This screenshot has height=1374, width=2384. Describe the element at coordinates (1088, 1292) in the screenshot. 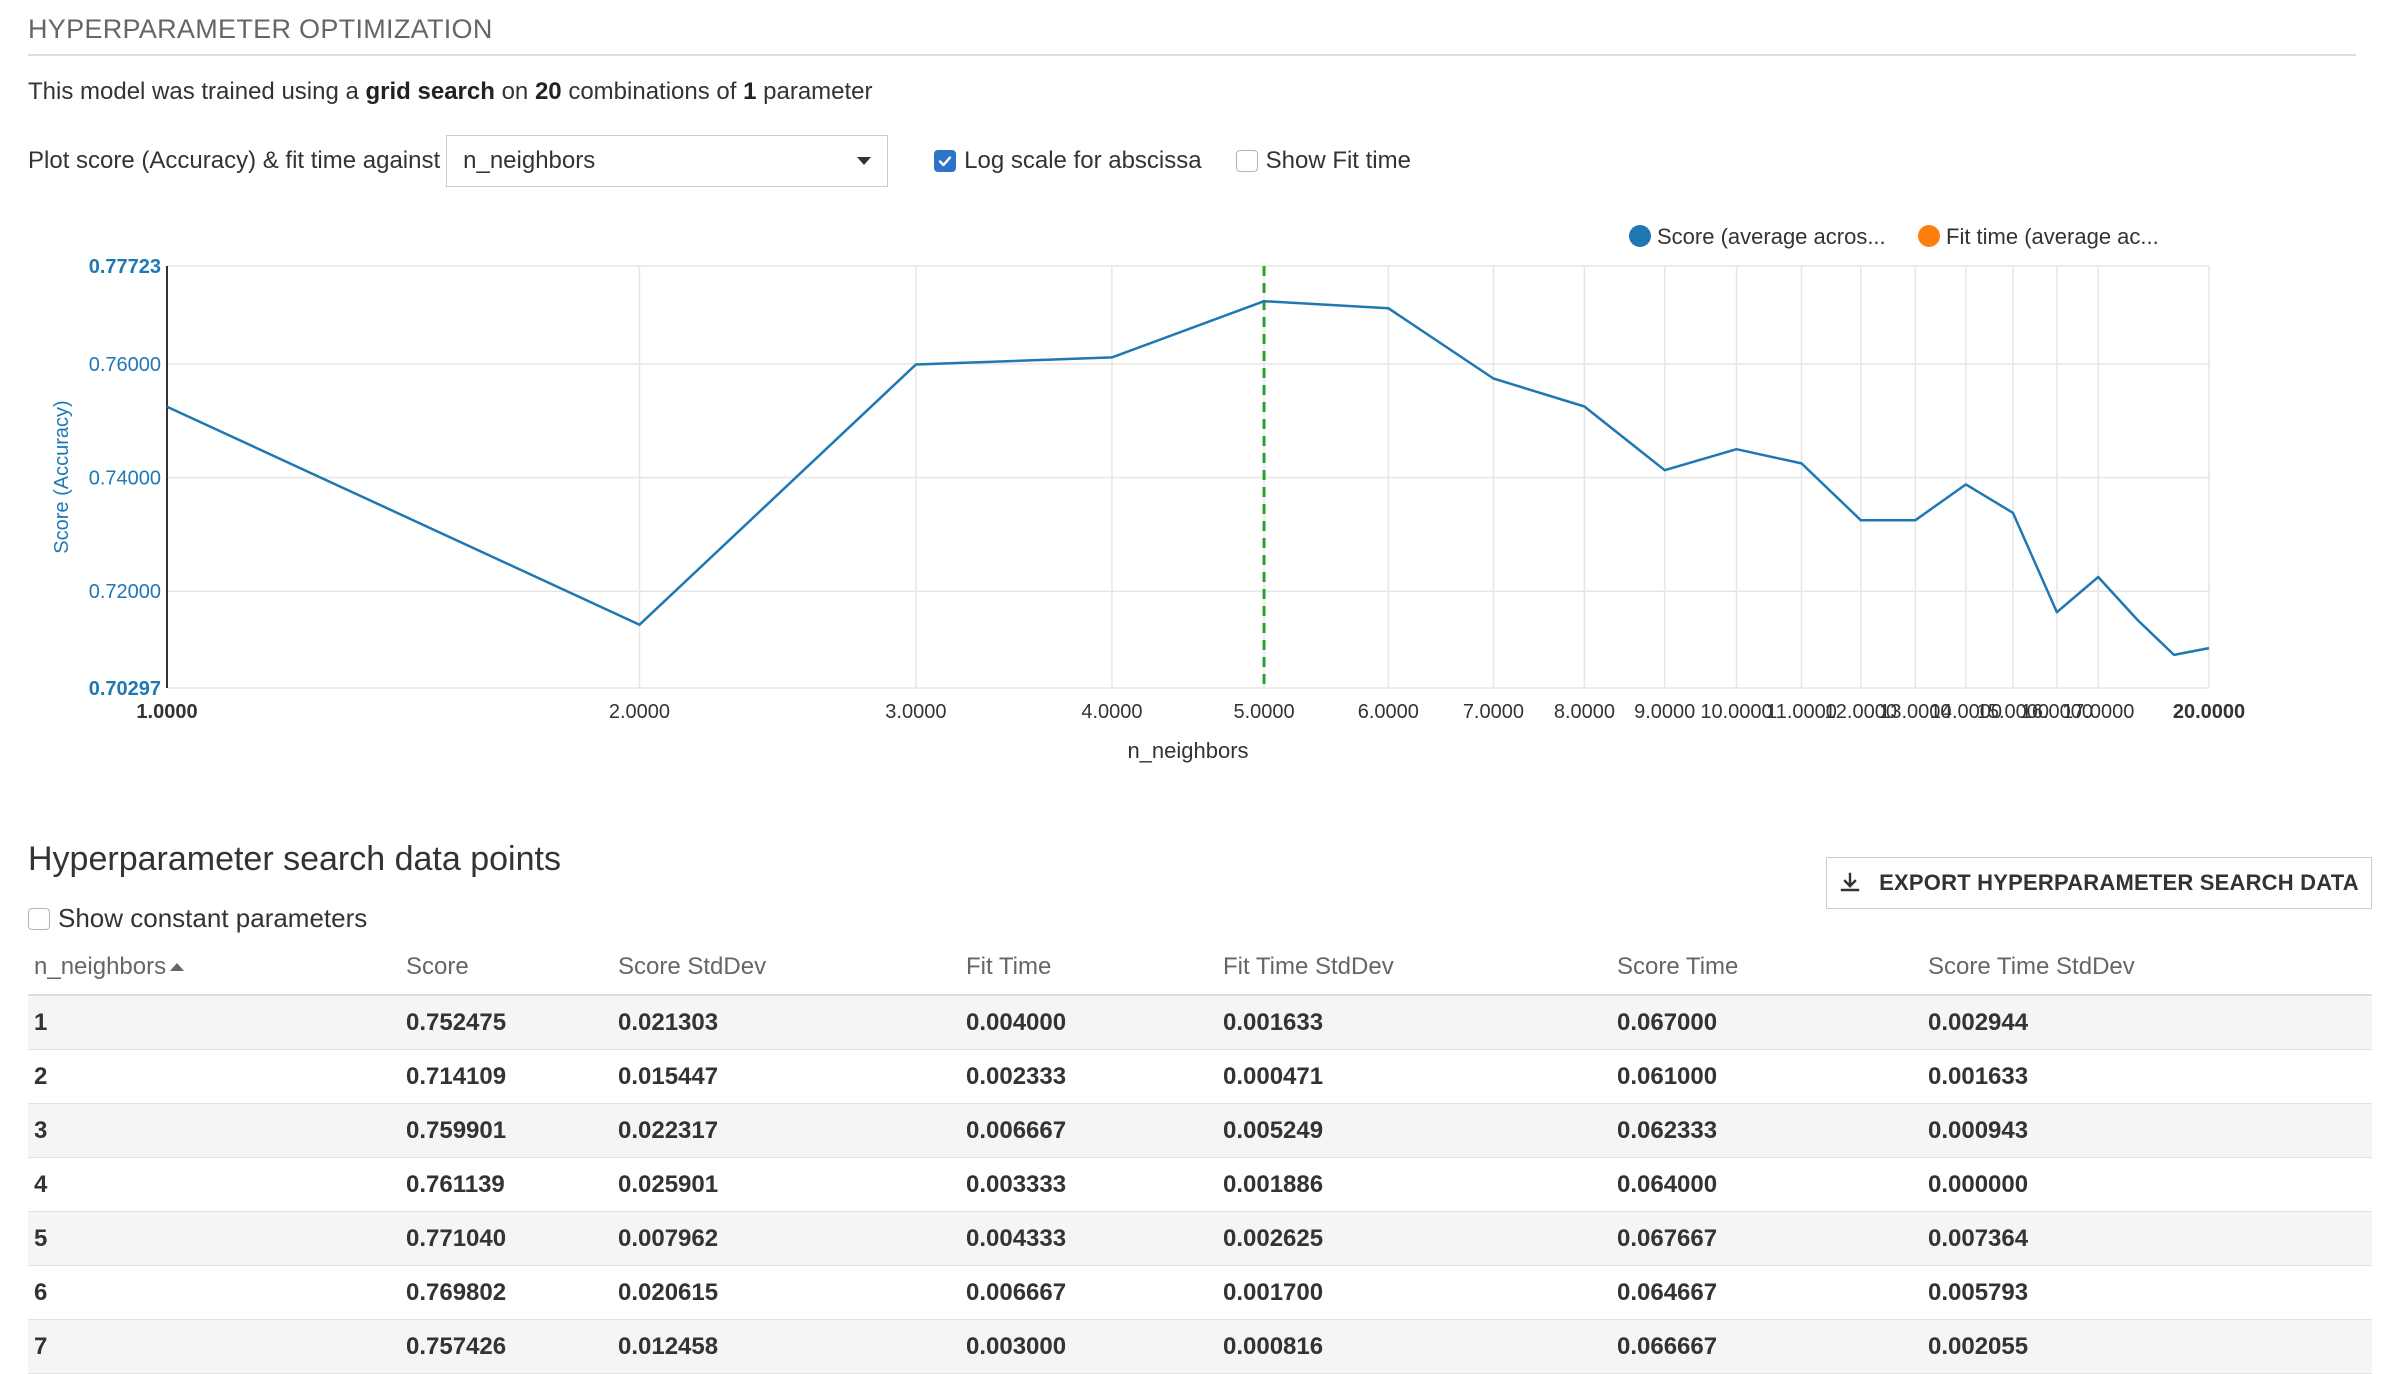

I see `table-cell: 0.006667` at that location.